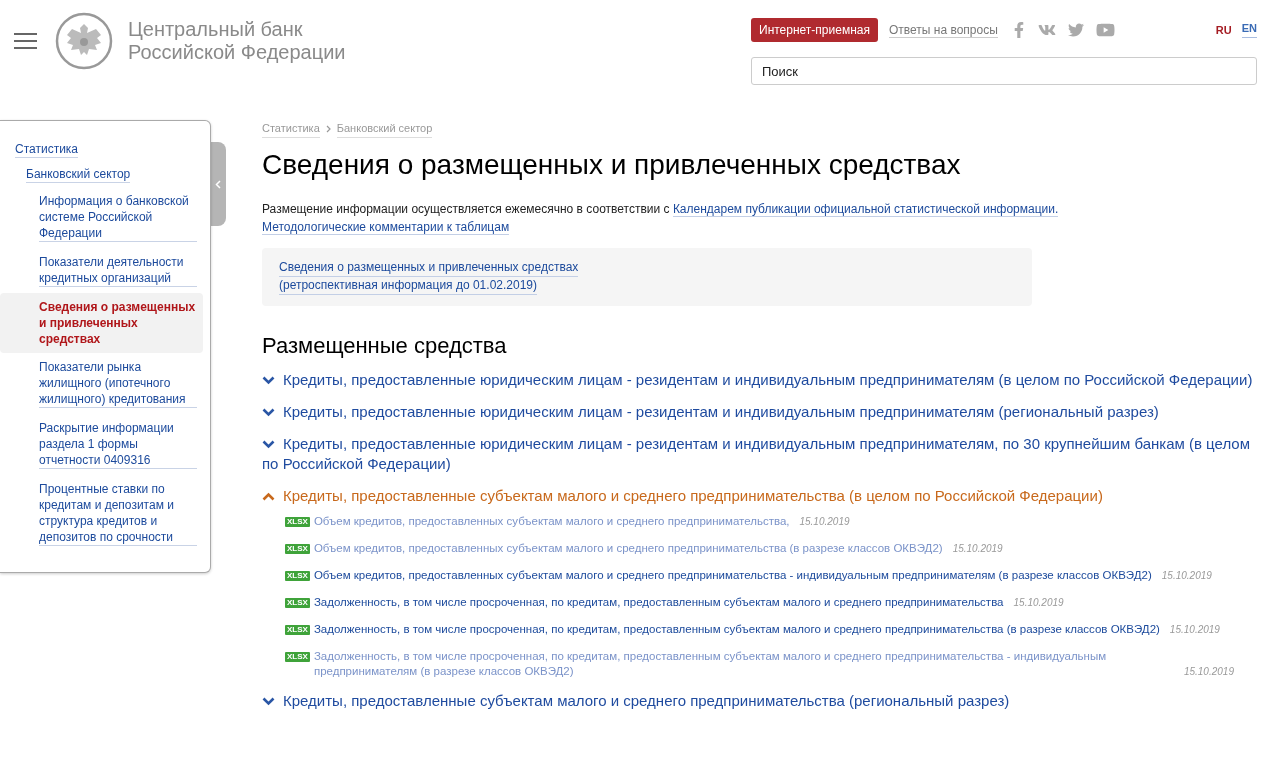 This screenshot has width=1280, height=776. Describe the element at coordinates (757, 379) in the screenshot. I see `accordion-link: Кредиты, предоставленные юридическим лицам - резидентам и индивидуальным предпринимателям (в целом по Российской Федерации)` at that location.